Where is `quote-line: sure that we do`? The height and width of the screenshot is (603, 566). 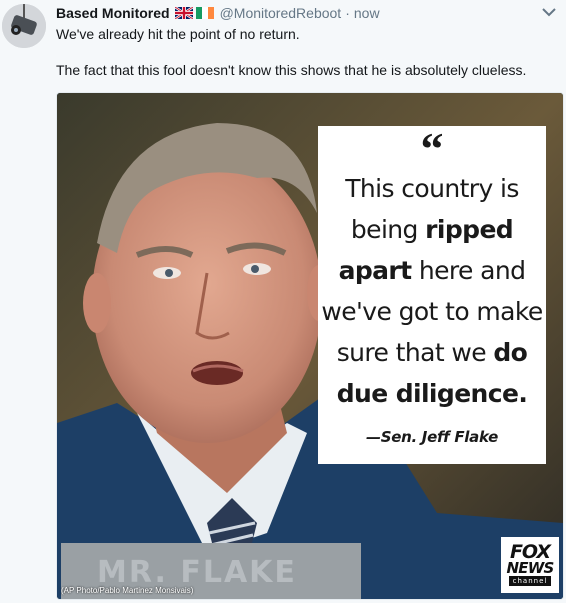 quote-line: sure that we do is located at coordinates (432, 352).